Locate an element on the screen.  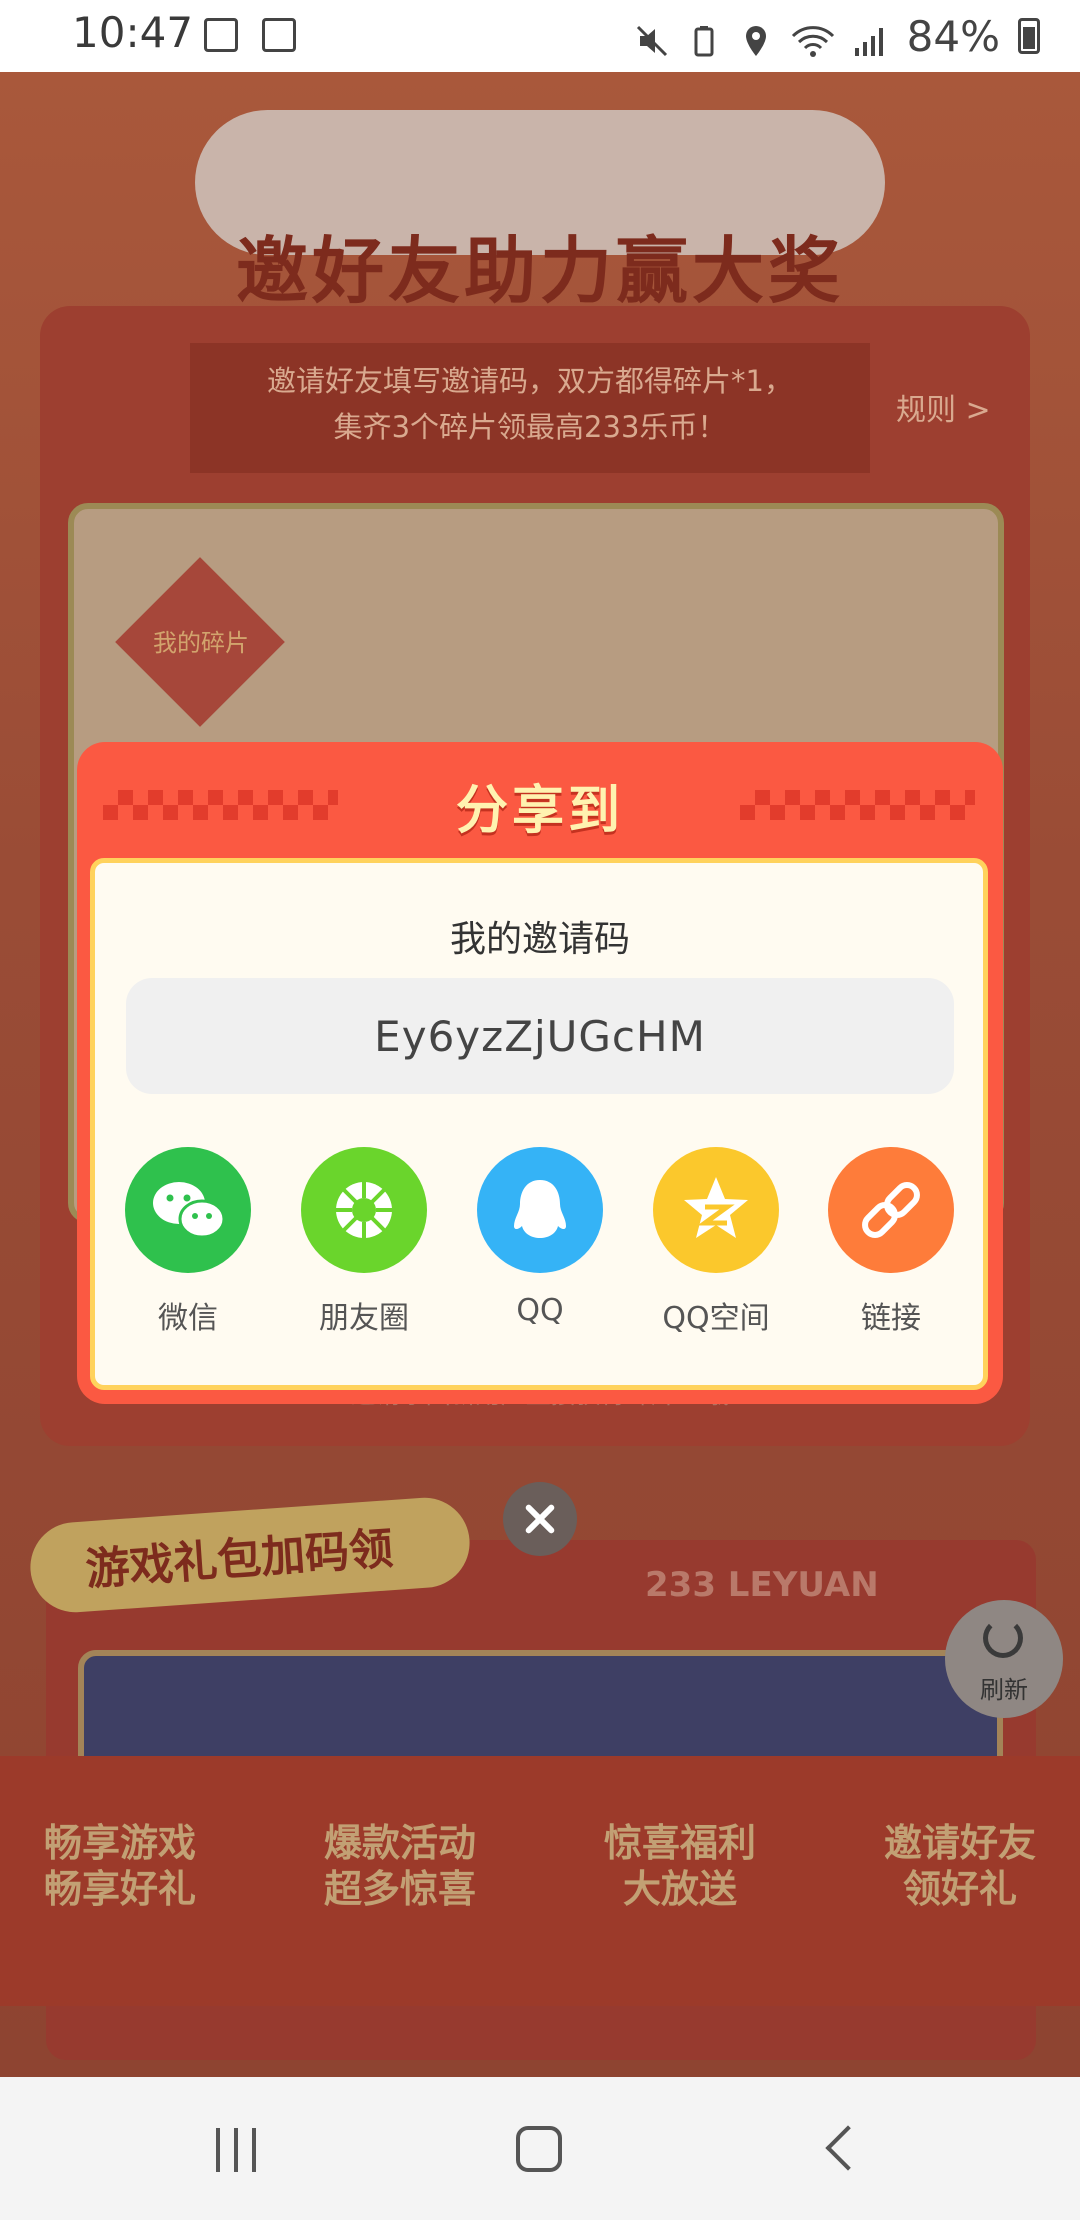
share-dialog-title: 分享到 is located at coordinates (539, 811).